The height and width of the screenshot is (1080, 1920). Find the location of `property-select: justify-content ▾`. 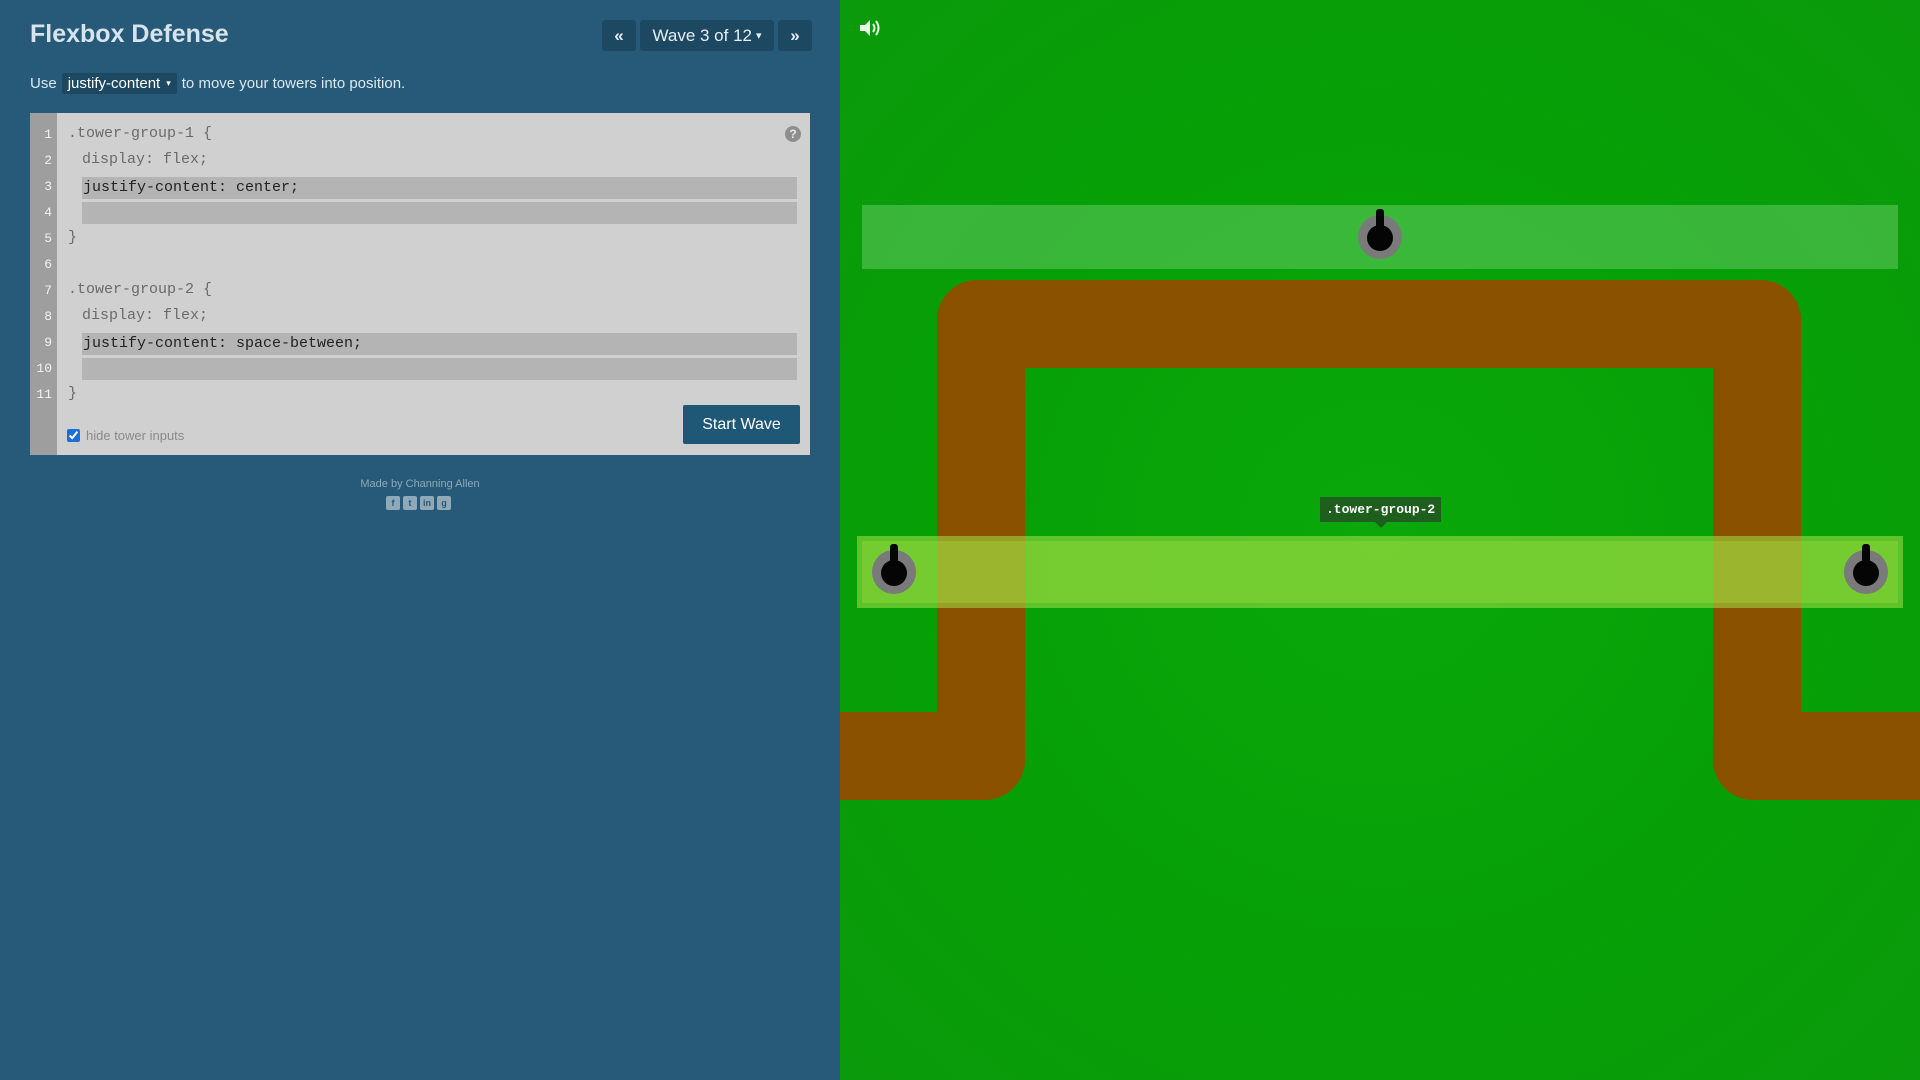

property-select: justify-content ▾ is located at coordinates (119, 83).